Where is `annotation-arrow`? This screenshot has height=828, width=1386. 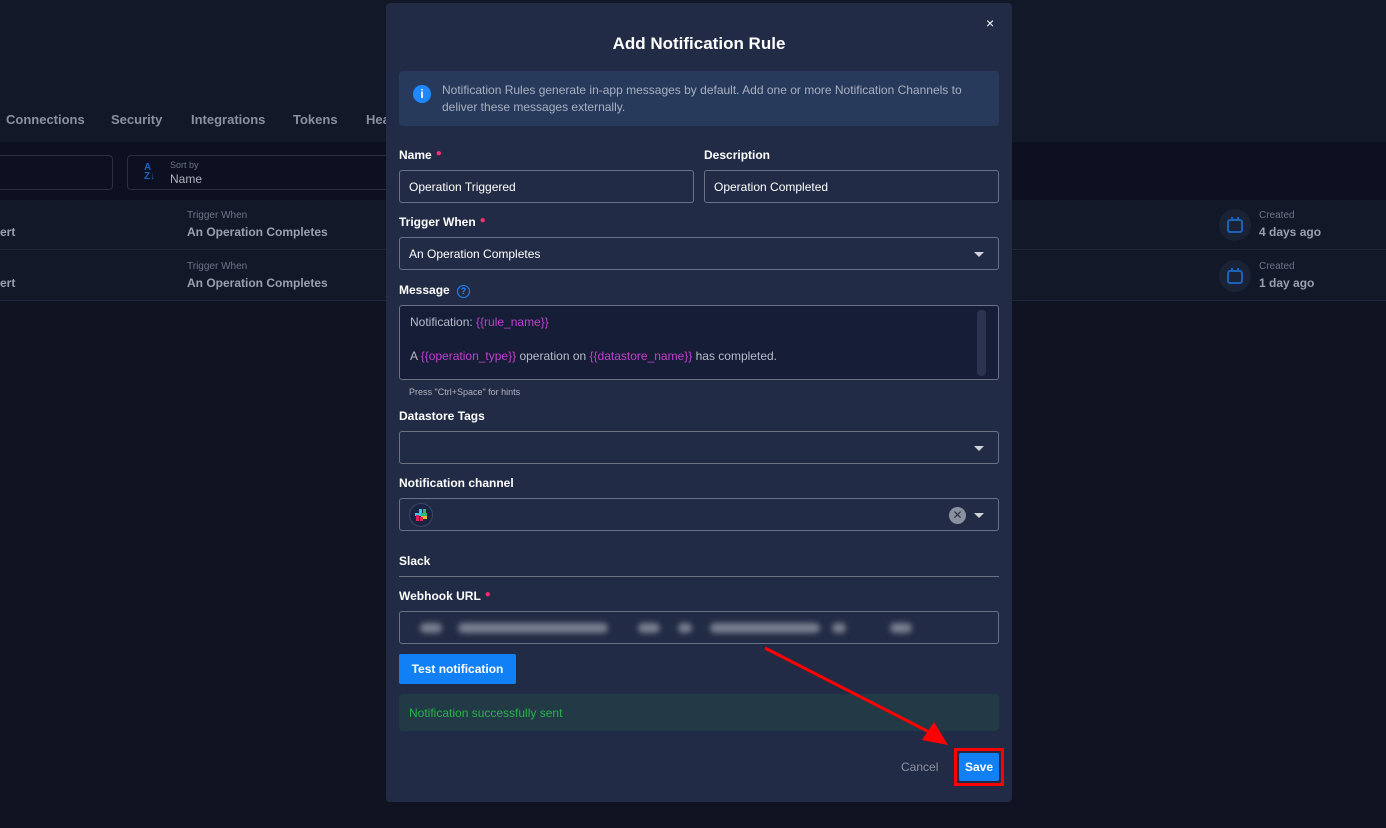 annotation-arrow is located at coordinates (856, 695).